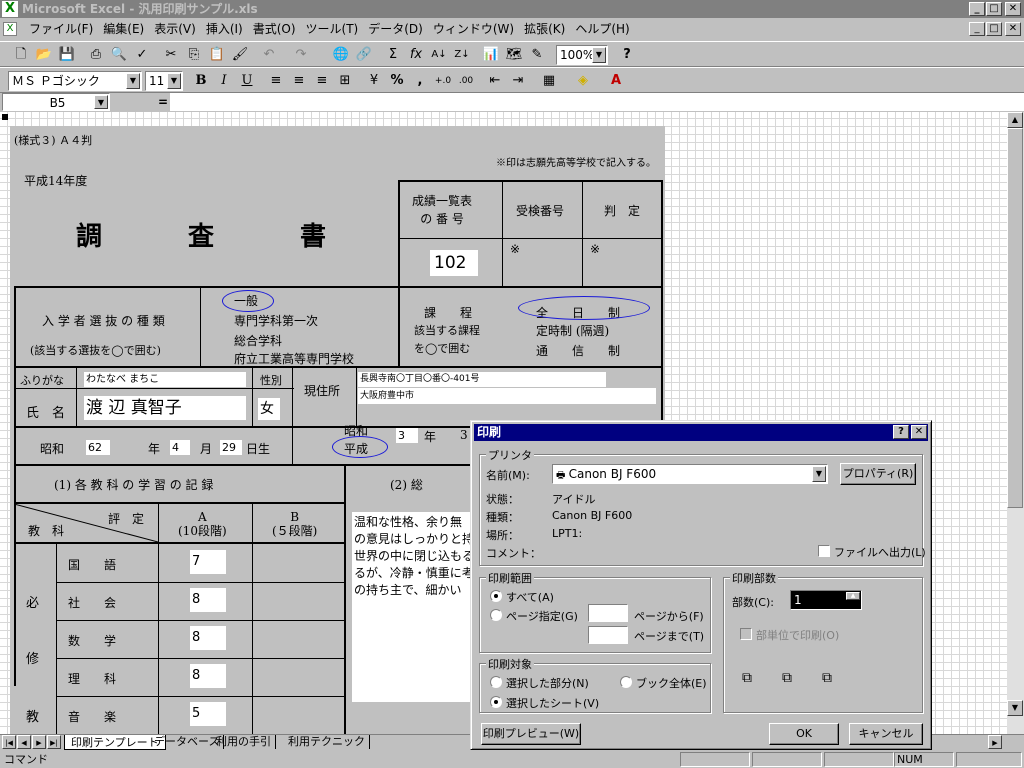 The width and height of the screenshot is (1024, 768). I want to click on fill-color-icon: ◈, so click(583, 81).